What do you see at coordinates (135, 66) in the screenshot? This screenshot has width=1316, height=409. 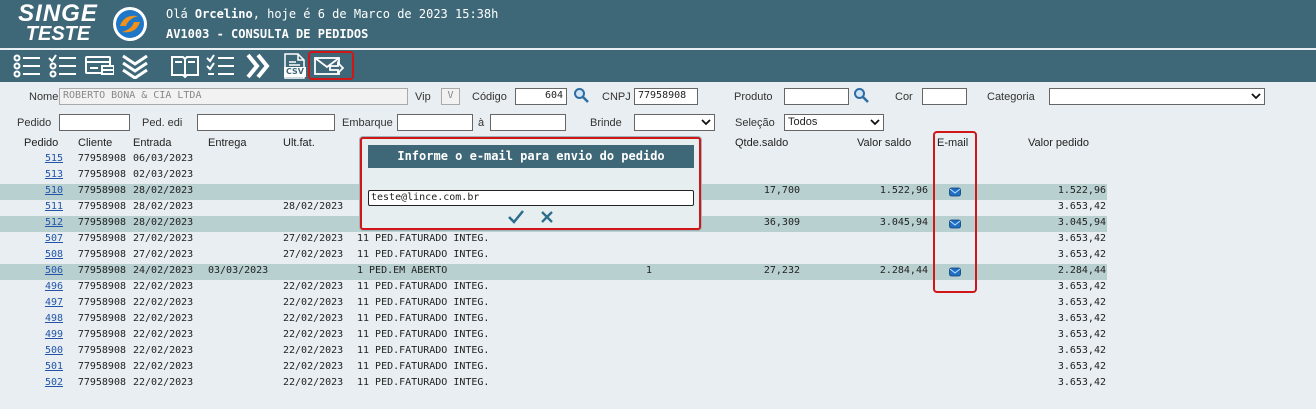 I see `expand-all-button` at bounding box center [135, 66].